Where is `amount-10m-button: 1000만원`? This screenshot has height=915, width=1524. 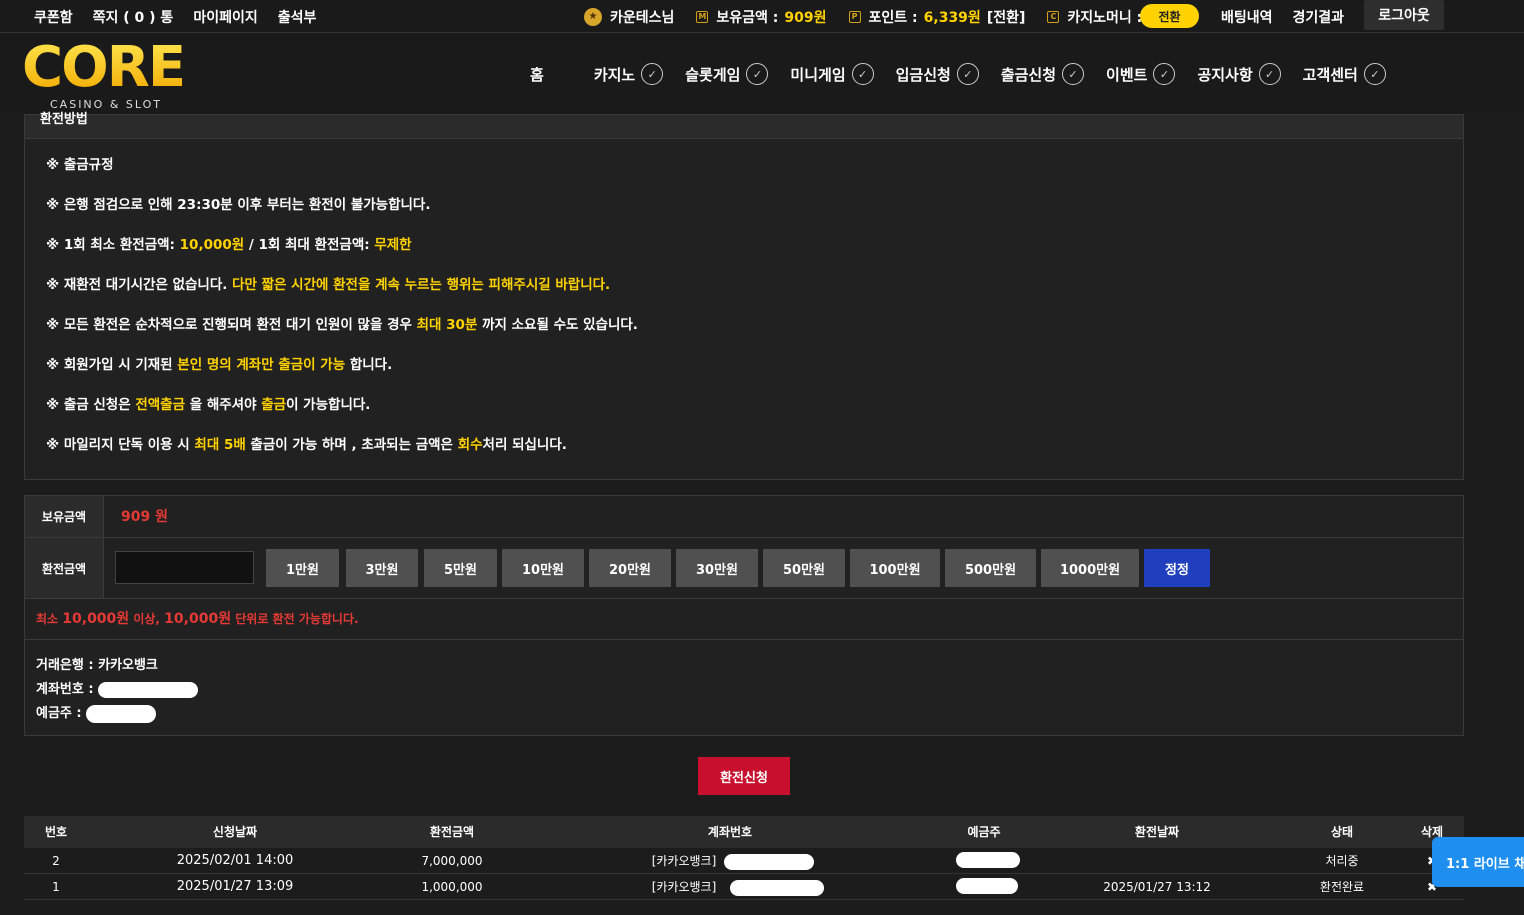 amount-10m-button: 1000만원 is located at coordinates (1090, 568).